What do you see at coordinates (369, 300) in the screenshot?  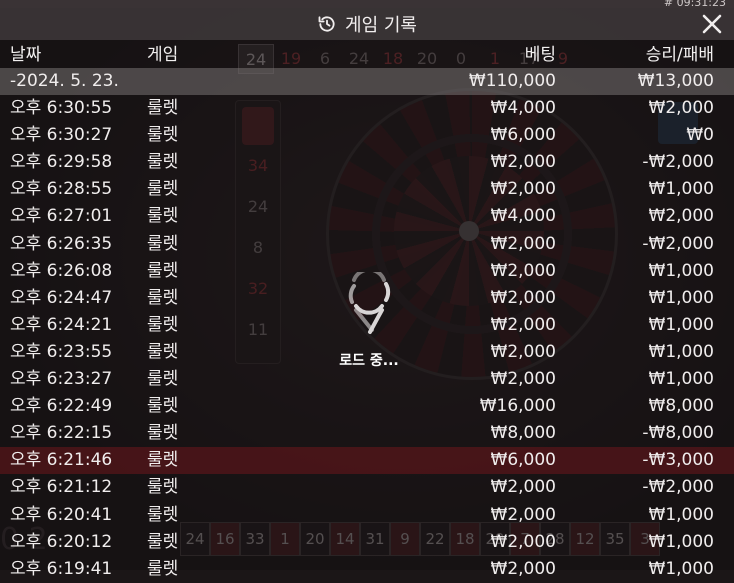 I see `spinner-icon` at bounding box center [369, 300].